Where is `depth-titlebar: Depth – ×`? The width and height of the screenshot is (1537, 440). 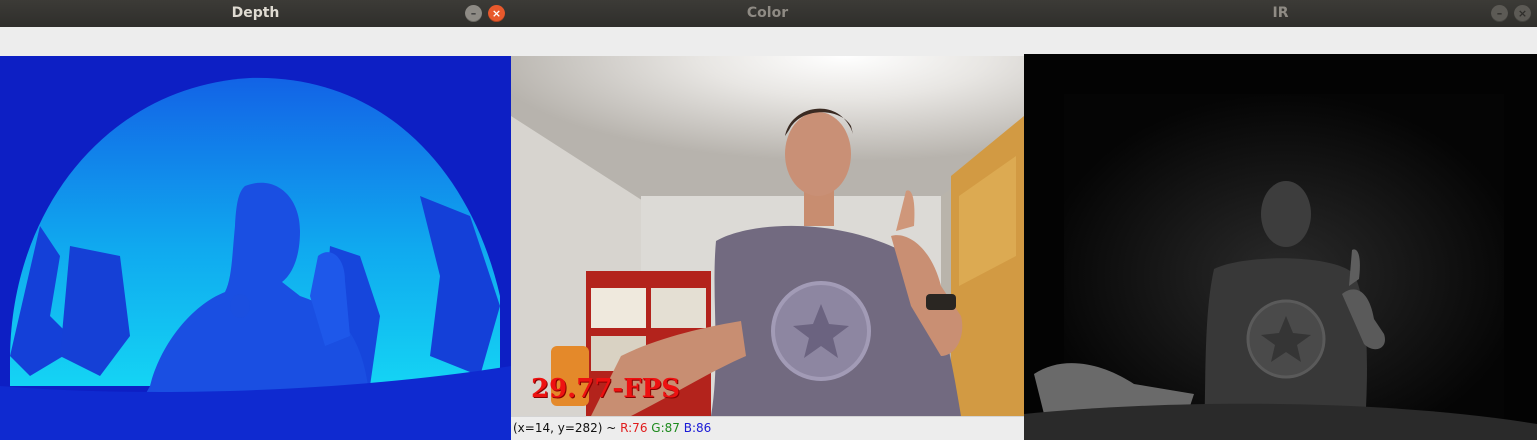
depth-titlebar: Depth – × is located at coordinates (255, 13).